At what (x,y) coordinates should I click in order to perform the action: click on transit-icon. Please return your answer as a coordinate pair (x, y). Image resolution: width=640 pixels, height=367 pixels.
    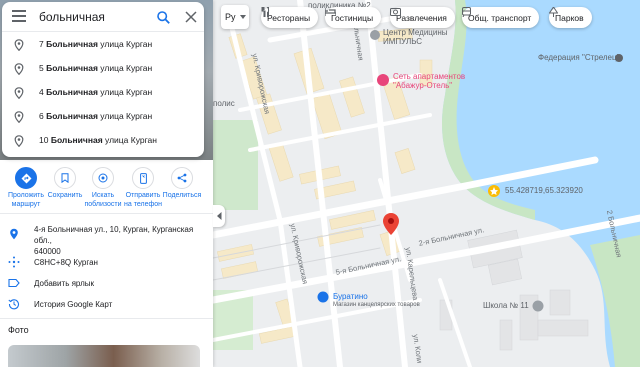
    Looking at the image, I should click on (466, 12).